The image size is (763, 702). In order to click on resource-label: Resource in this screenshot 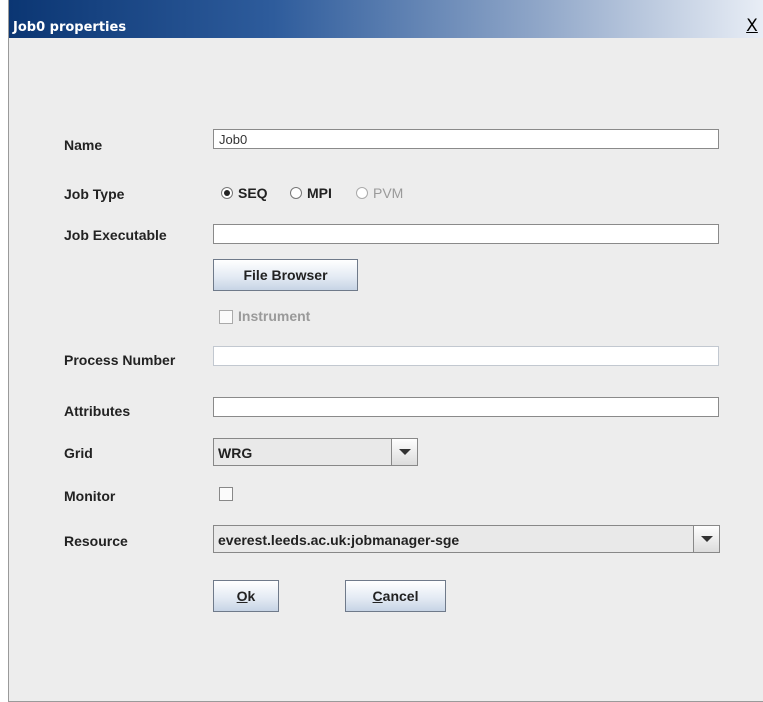, I will do `click(96, 541)`.